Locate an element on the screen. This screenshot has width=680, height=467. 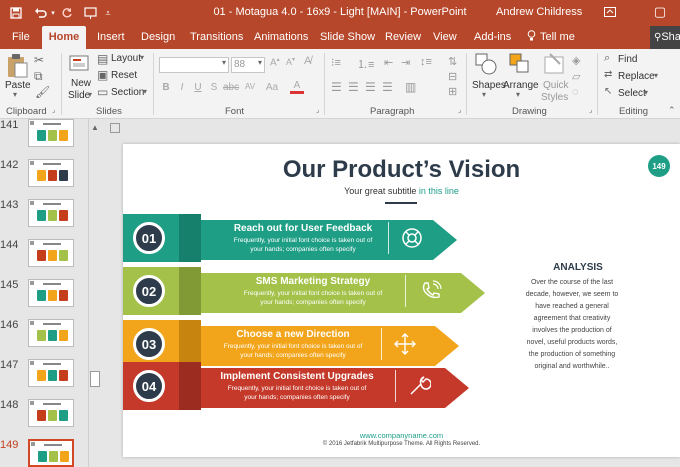
columns-icon: ▥ is located at coordinates (410, 87).